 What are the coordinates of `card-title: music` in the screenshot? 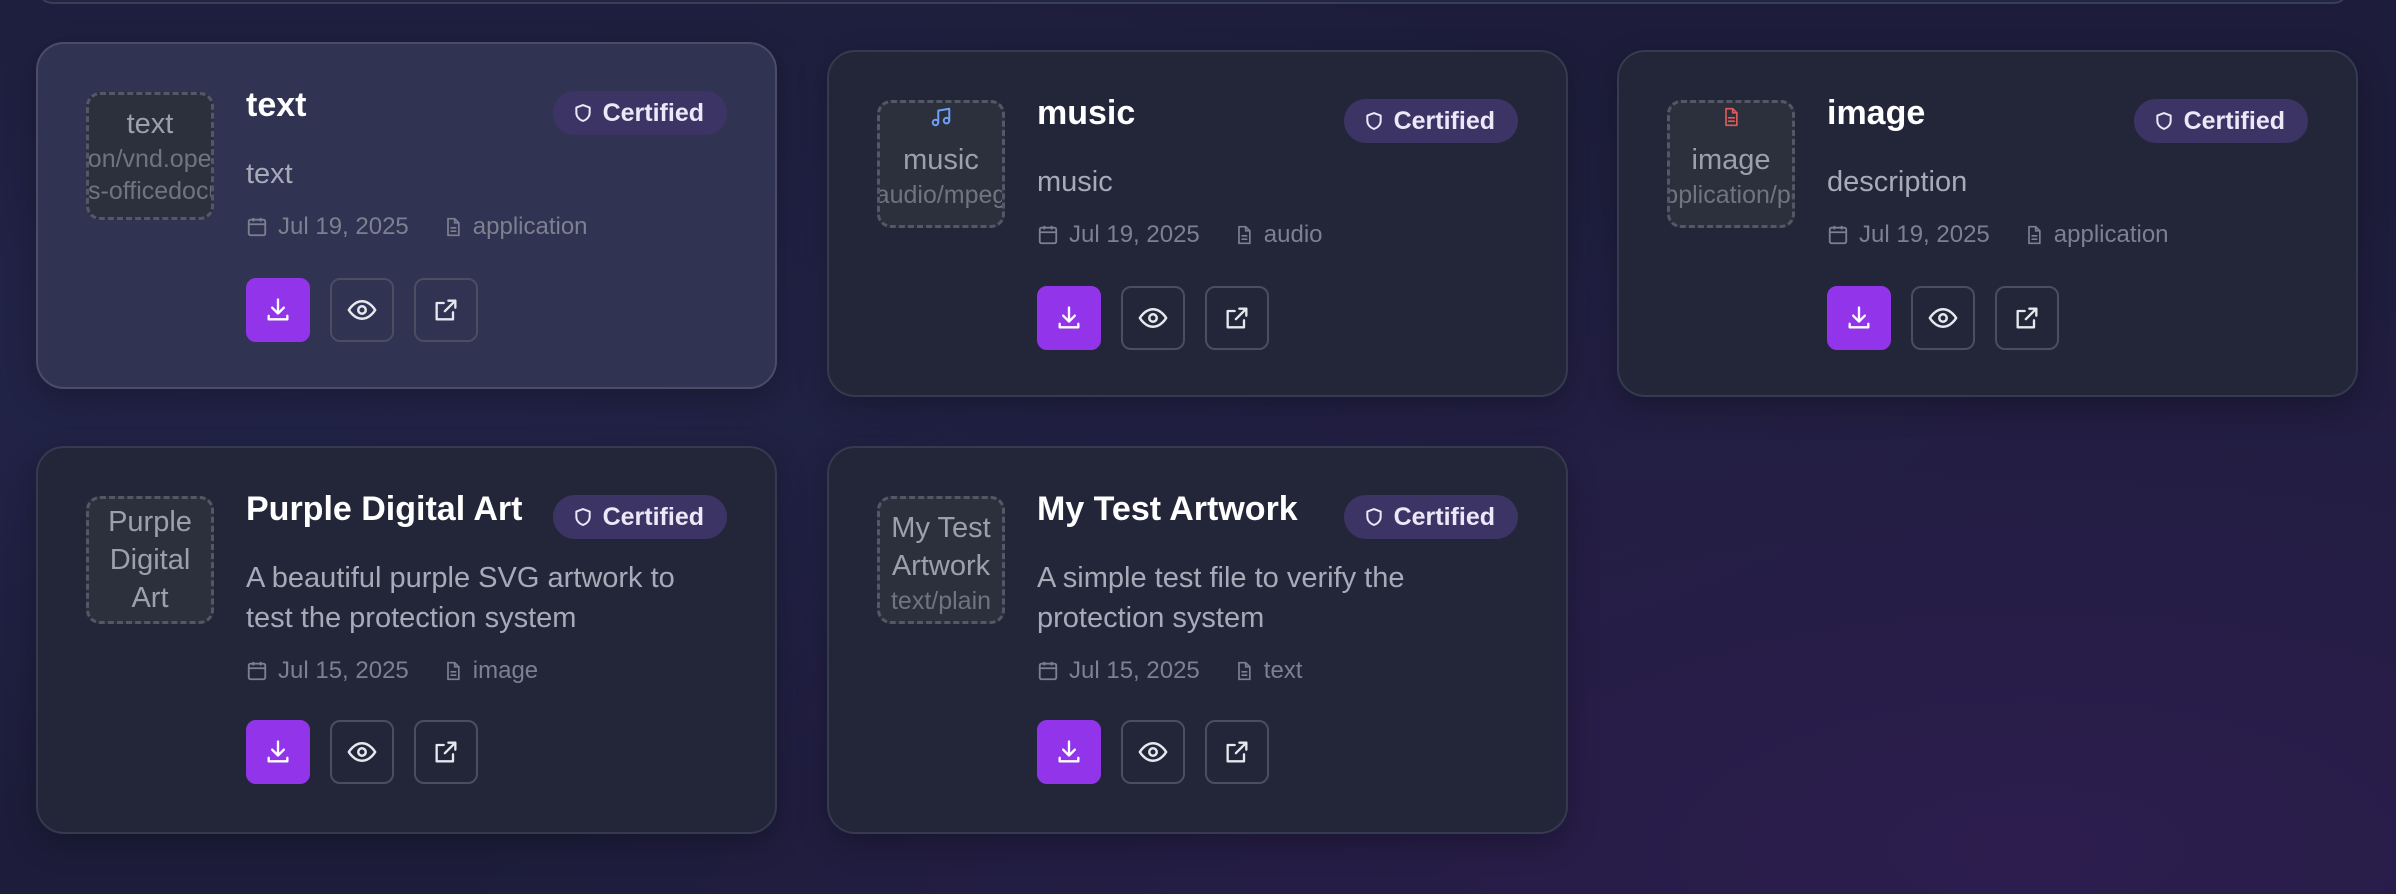 It's located at (1086, 113).